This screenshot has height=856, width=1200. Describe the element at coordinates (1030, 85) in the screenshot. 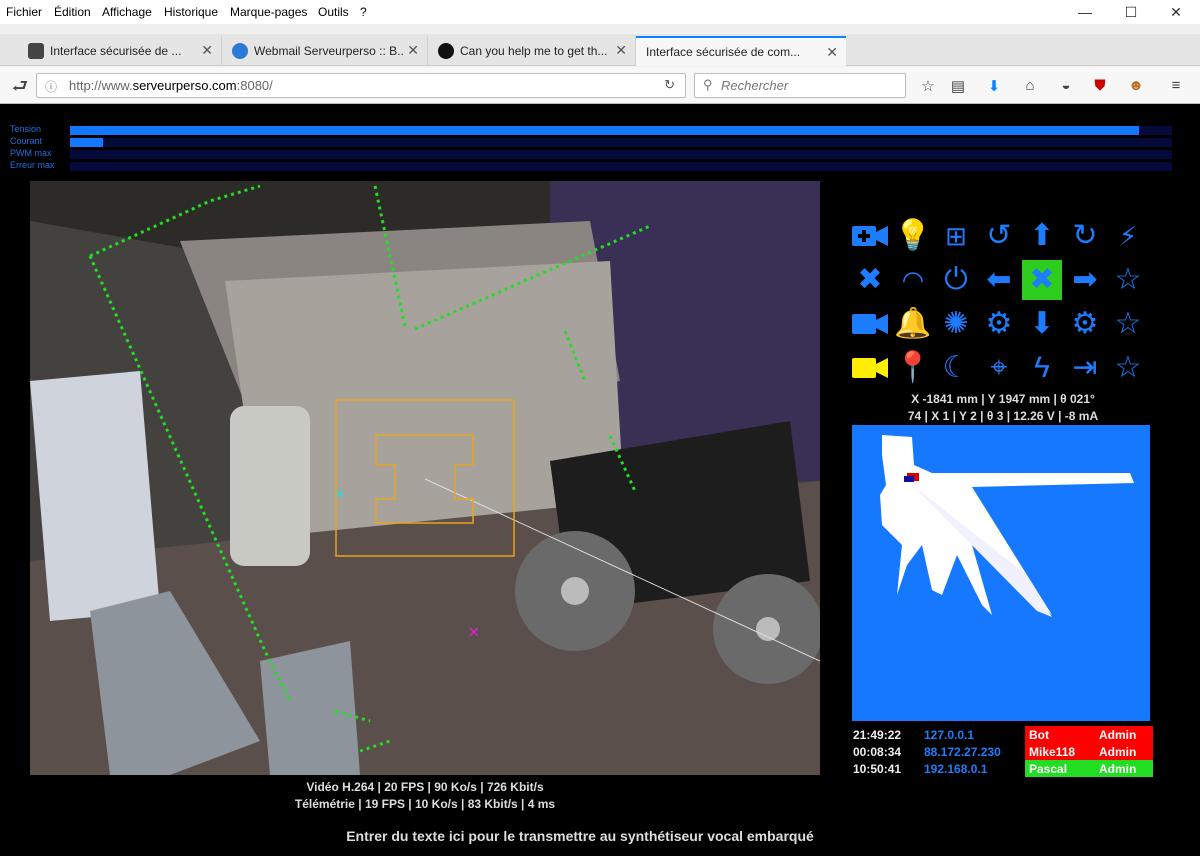

I see `home-icon: ⌂` at that location.